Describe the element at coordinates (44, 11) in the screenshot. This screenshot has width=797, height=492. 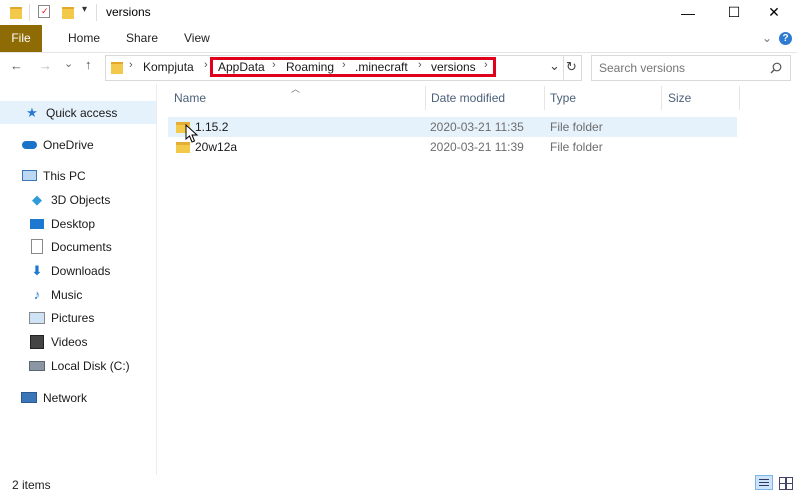
I see `properties-icon: ✓` at that location.